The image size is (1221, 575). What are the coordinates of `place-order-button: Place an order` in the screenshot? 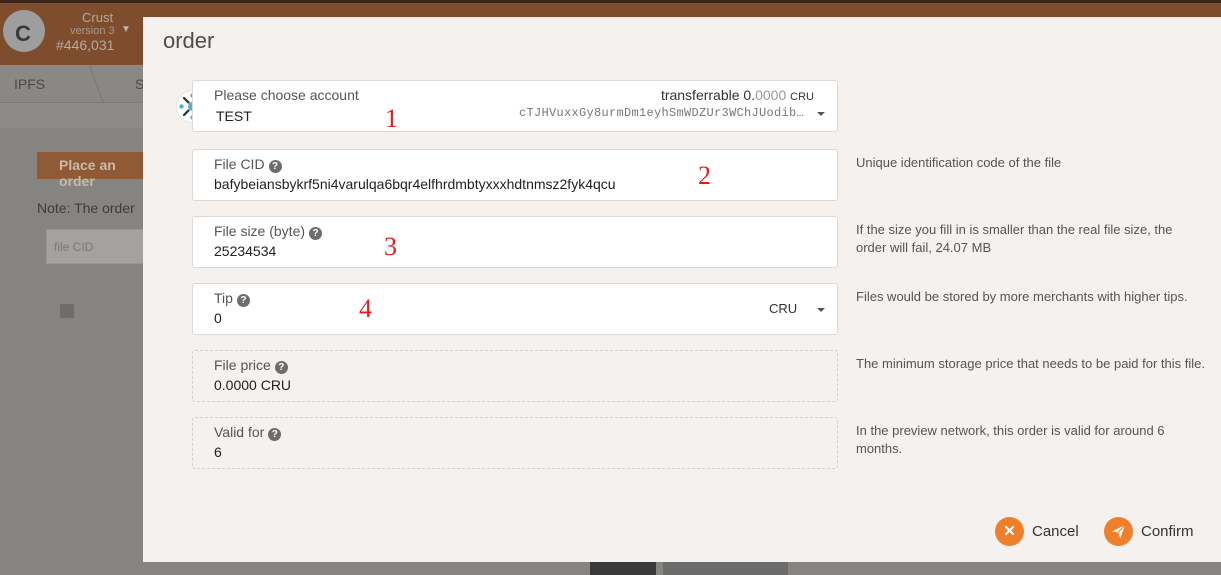 It's located at (92, 170).